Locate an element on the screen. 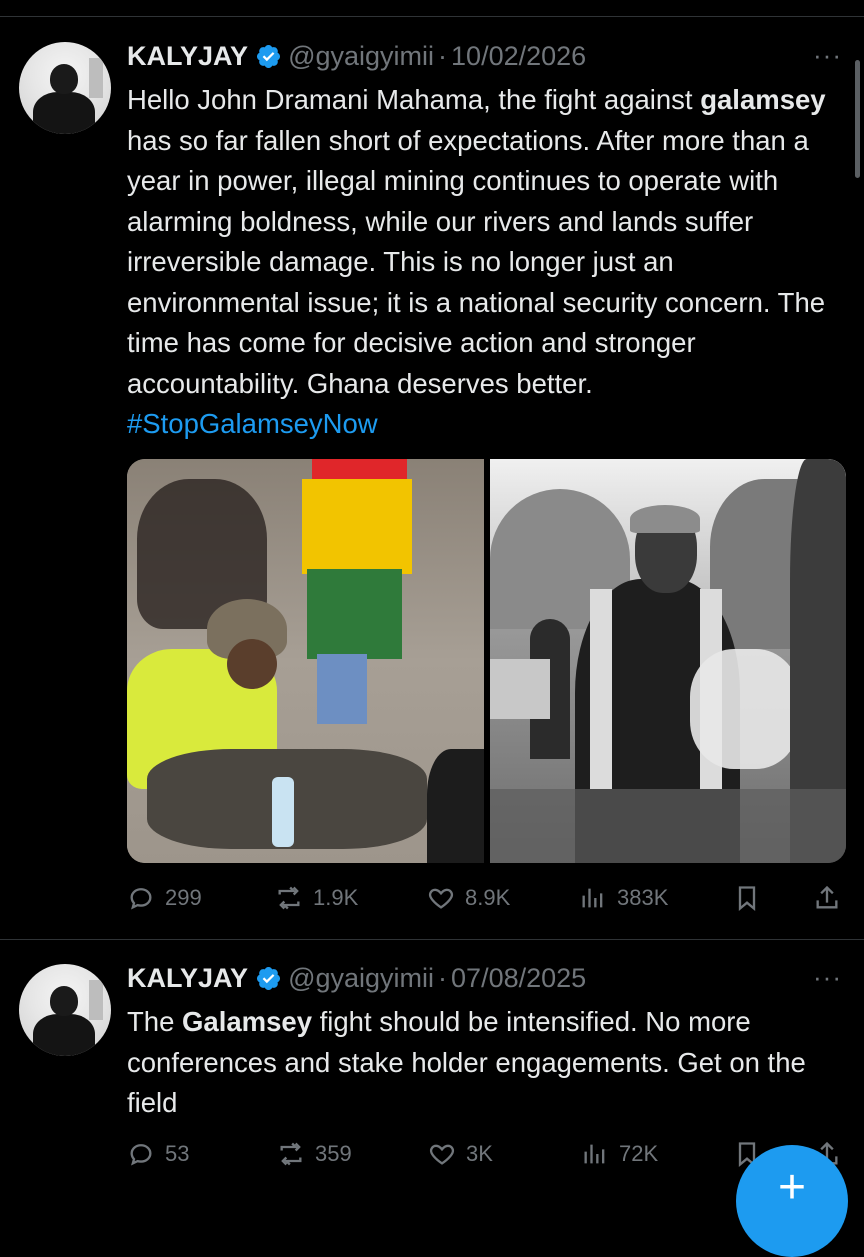 The image size is (864, 1257). tweet-header: KALYJAY @gyaigyimii · 10/02/2026 is located at coordinates (356, 56).